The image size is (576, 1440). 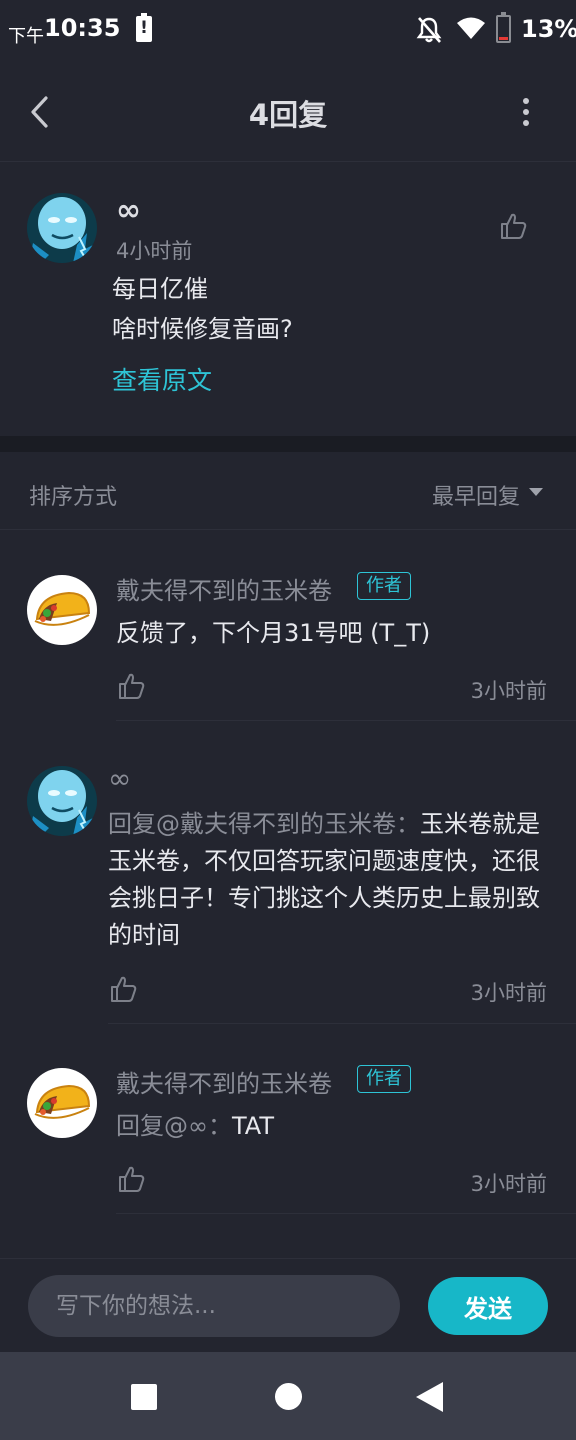 I want to click on system-nav-bar, so click(x=288, y=1396).